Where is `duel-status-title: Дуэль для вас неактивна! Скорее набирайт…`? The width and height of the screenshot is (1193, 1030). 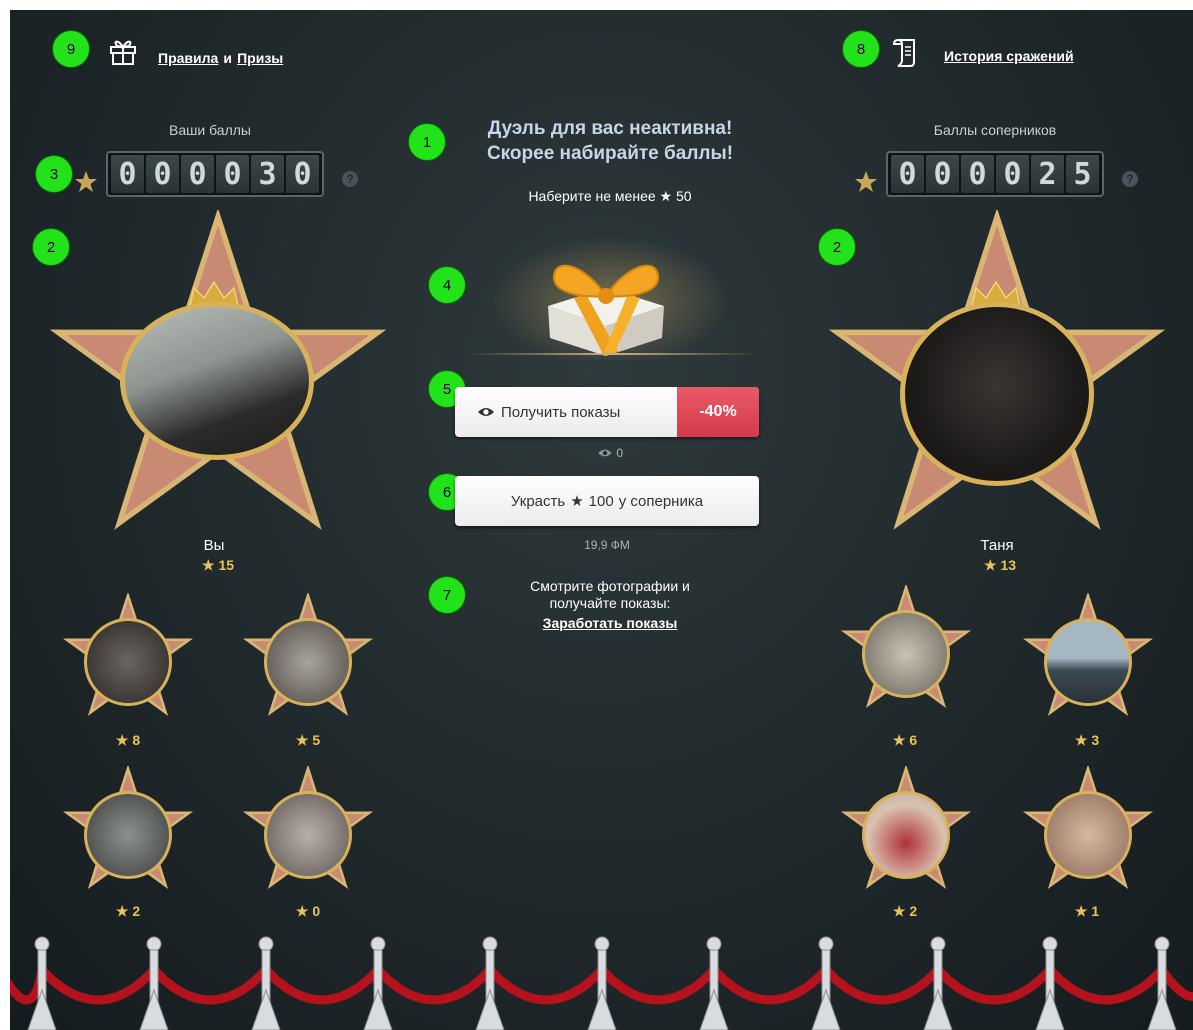
duel-status-title: Дуэль для вас неактивна! Скорее набирайт… is located at coordinates (610, 141).